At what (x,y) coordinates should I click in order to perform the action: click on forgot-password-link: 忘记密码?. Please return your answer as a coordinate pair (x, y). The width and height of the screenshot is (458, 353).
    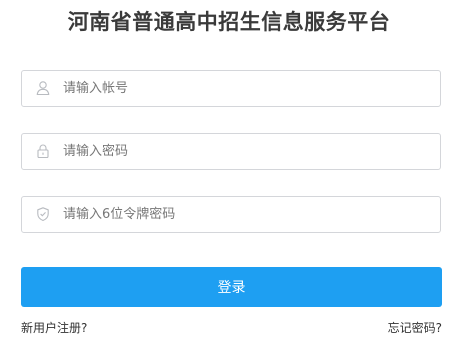
    Looking at the image, I should click on (415, 328).